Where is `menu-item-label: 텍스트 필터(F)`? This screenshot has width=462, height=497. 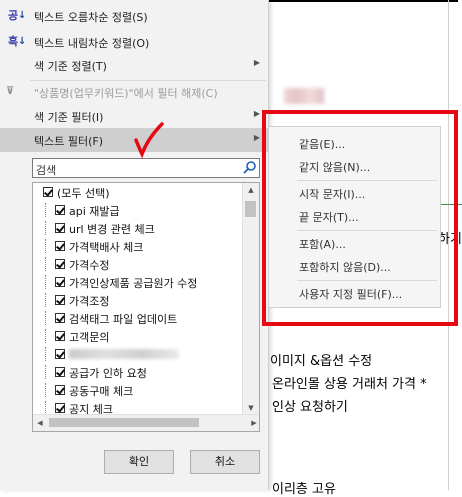 menu-item-label: 텍스트 필터(F) is located at coordinates (69, 141).